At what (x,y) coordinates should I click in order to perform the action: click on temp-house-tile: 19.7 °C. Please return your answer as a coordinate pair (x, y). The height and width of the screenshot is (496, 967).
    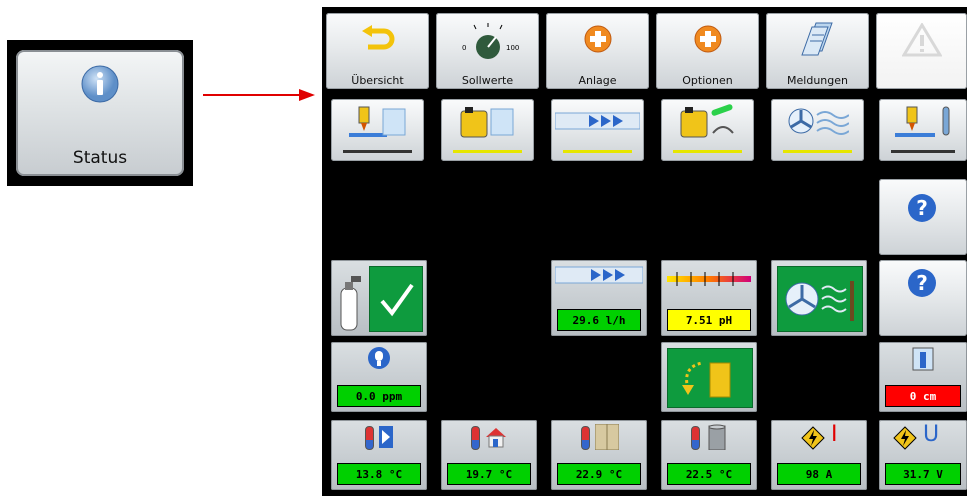
    Looking at the image, I should click on (489, 455).